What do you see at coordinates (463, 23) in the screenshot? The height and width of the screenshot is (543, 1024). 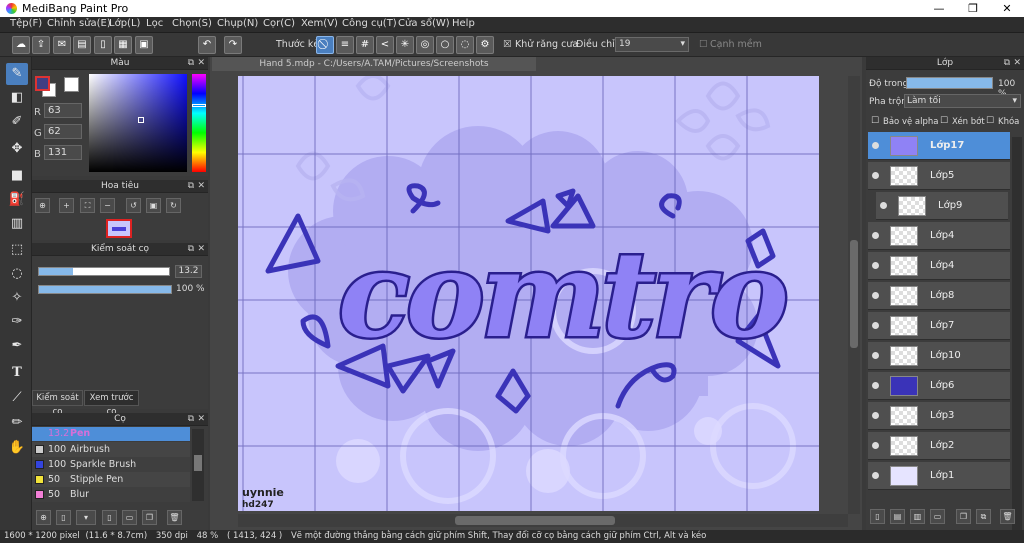 I see `menu-help: Help` at bounding box center [463, 23].